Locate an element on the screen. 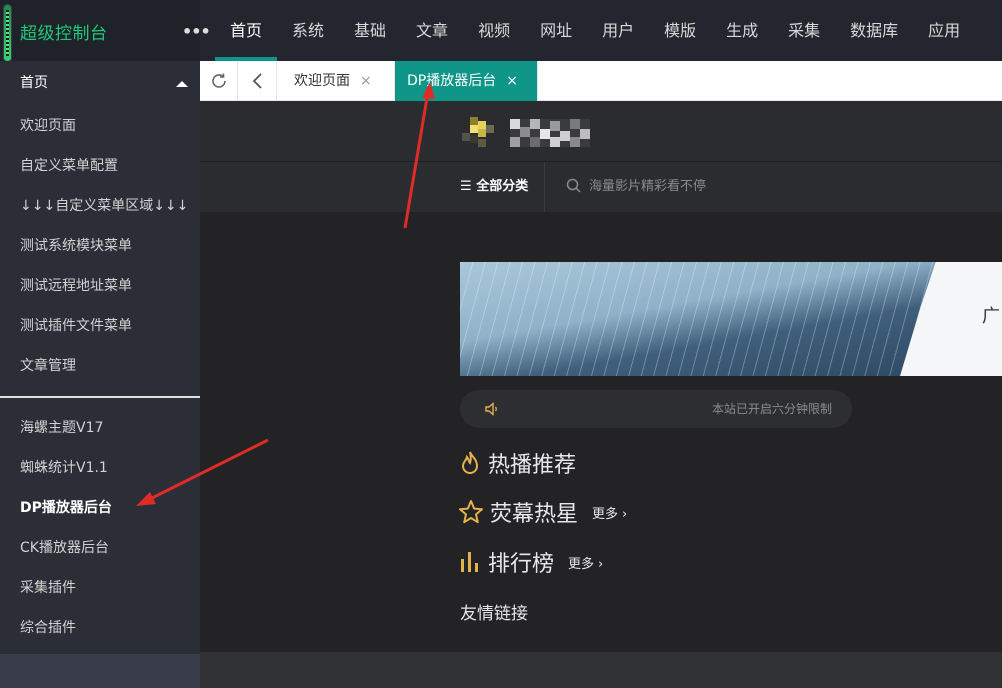 Image resolution: width=1002 pixels, height=688 pixels. search-icon is located at coordinates (573, 185).